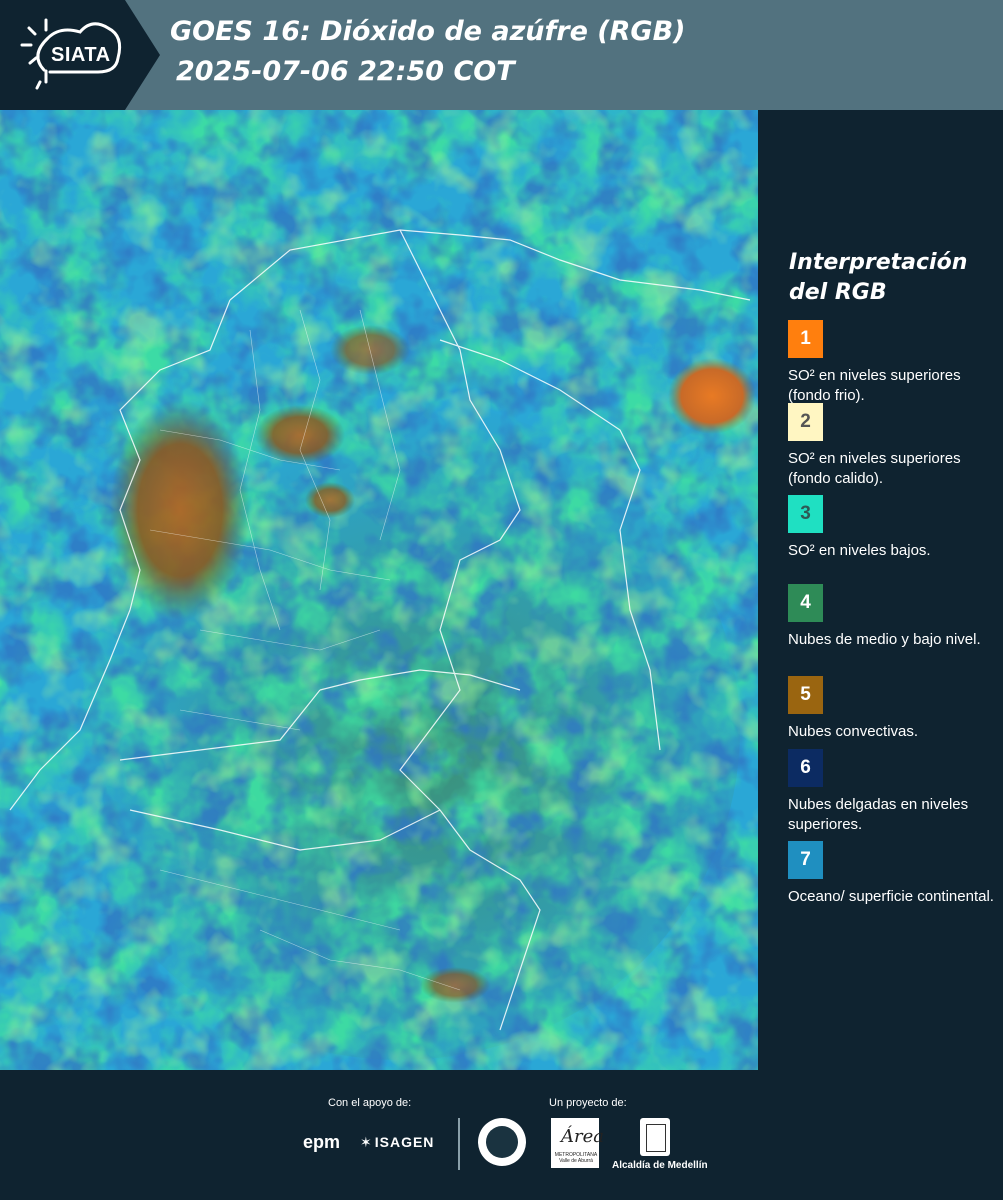 This screenshot has height=1200, width=1003. I want to click on legend-label: Nubes de medio y bajo nivel., so click(884, 639).